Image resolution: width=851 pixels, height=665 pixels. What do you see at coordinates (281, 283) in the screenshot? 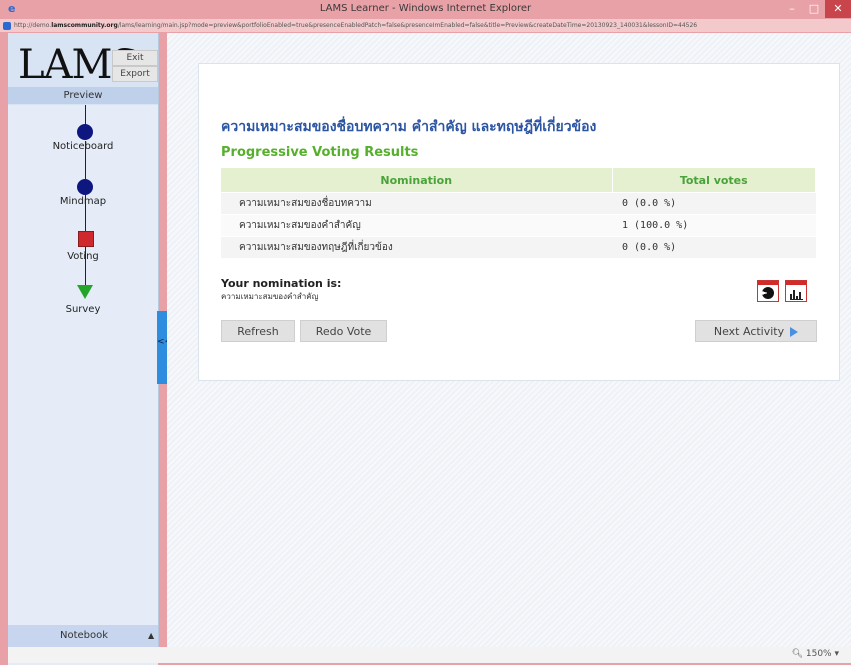
I see `your-nomination-label: Your nomination is:` at bounding box center [281, 283].